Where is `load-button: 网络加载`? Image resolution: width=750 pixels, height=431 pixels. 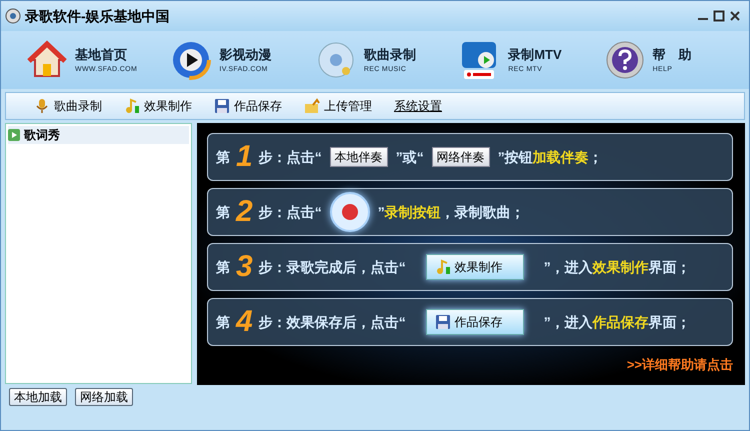 load-button: 网络加载 is located at coordinates (104, 397).